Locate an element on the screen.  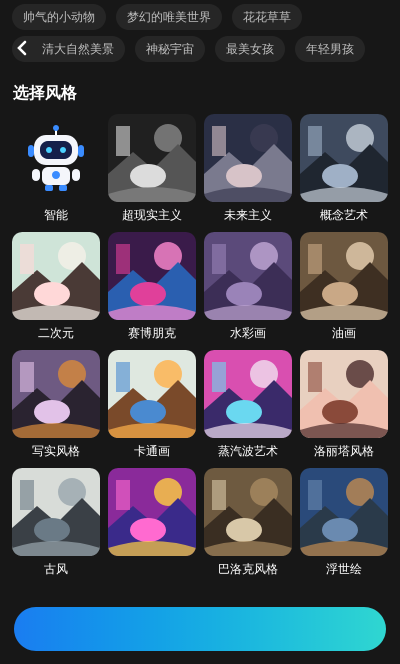
tag-chip: 年轻男孩 is located at coordinates (330, 49).